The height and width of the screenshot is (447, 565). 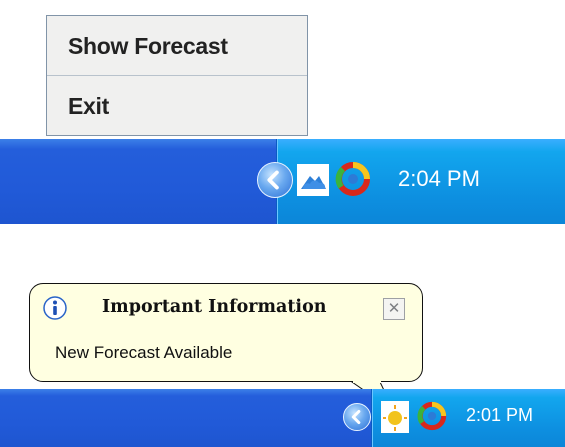 I want to click on balloon-close-button: ✕, so click(x=394, y=309).